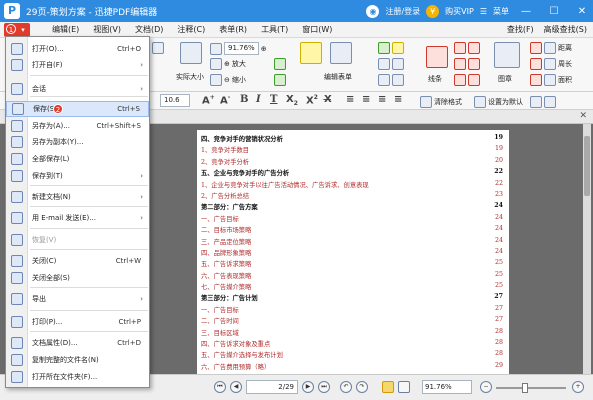  I want to click on status-zoom-out-icon: −, so click(486, 387).